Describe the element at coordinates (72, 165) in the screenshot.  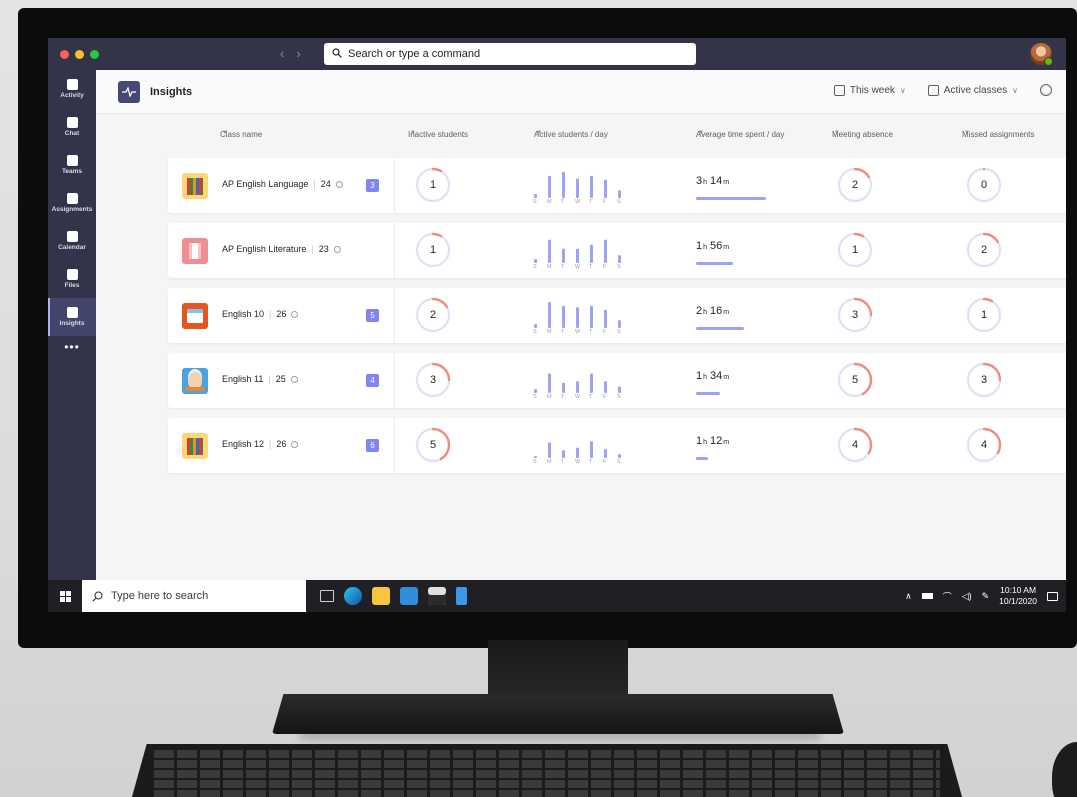
I see `sidebar-item-teams: Teams` at that location.